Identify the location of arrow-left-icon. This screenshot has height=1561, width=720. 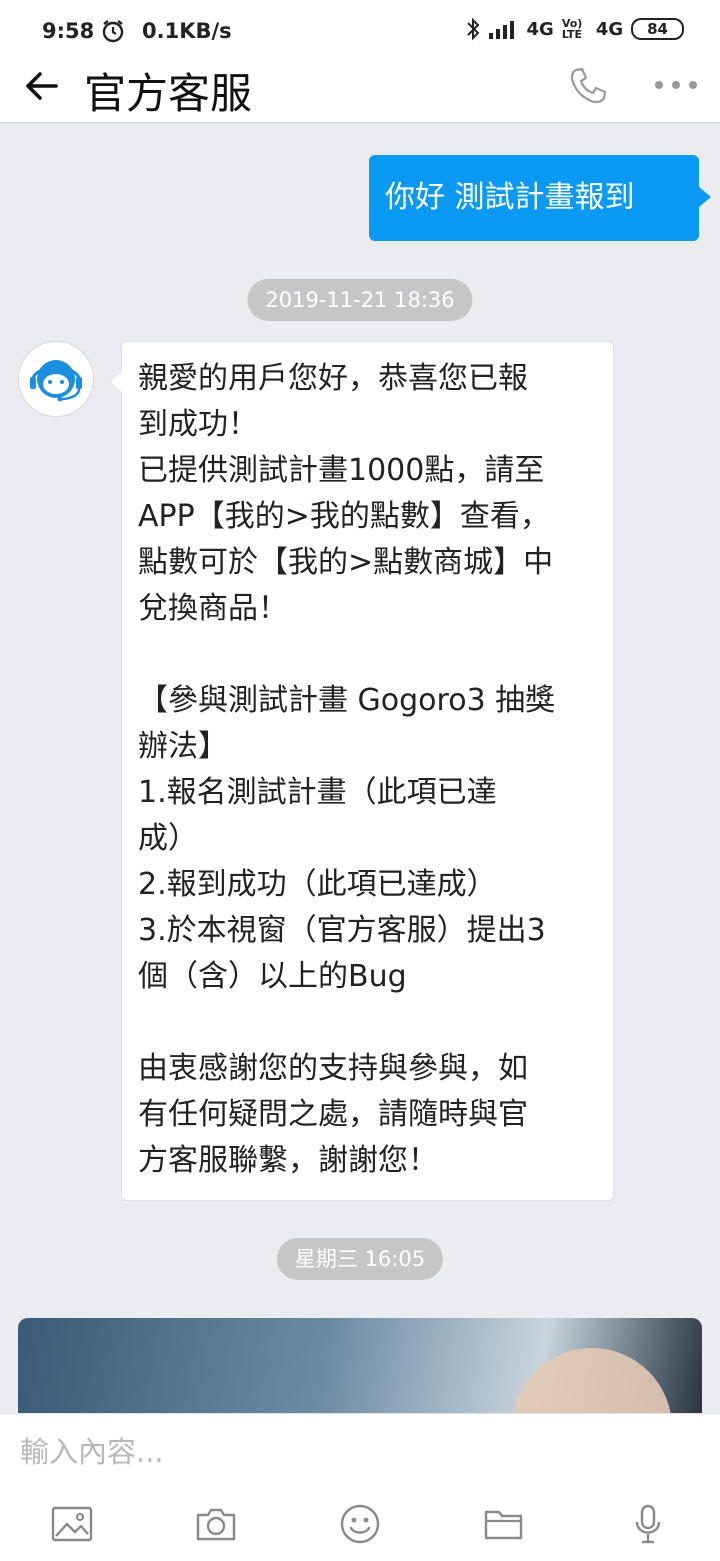
(42, 86).